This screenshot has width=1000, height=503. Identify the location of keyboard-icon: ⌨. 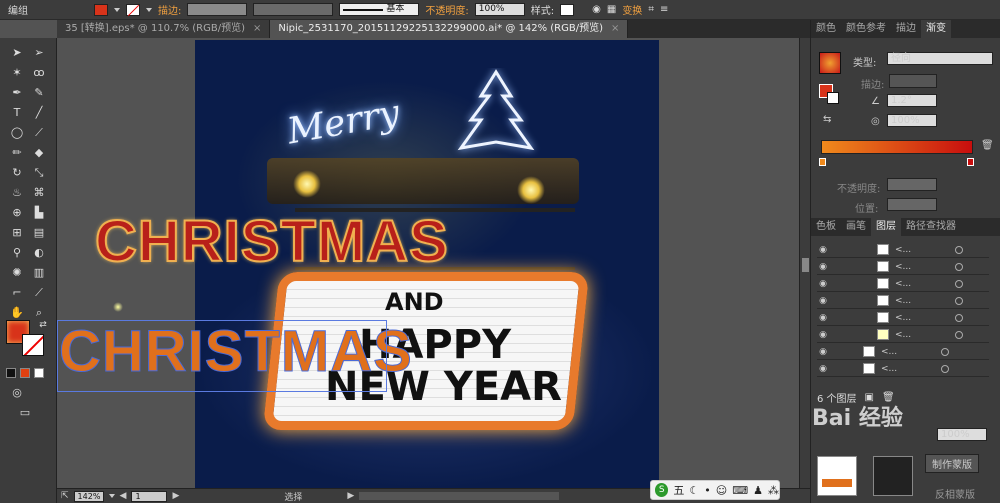
(740, 490).